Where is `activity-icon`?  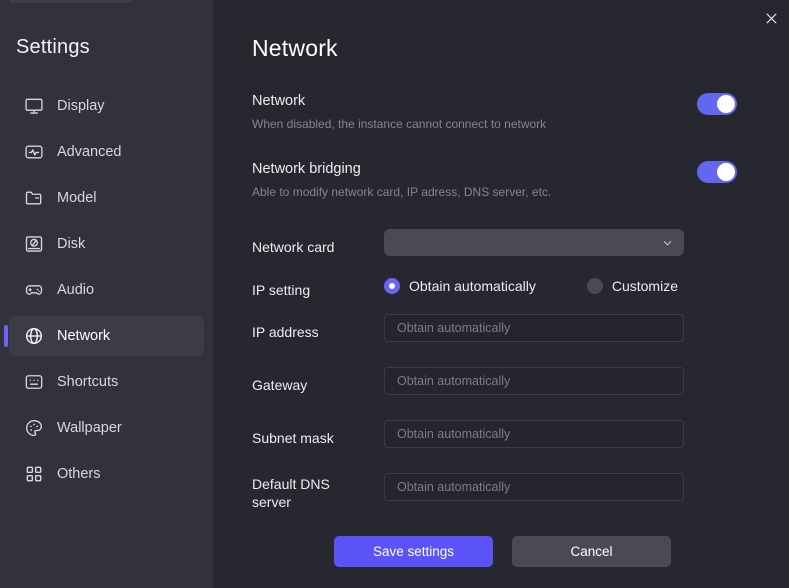 activity-icon is located at coordinates (34, 152).